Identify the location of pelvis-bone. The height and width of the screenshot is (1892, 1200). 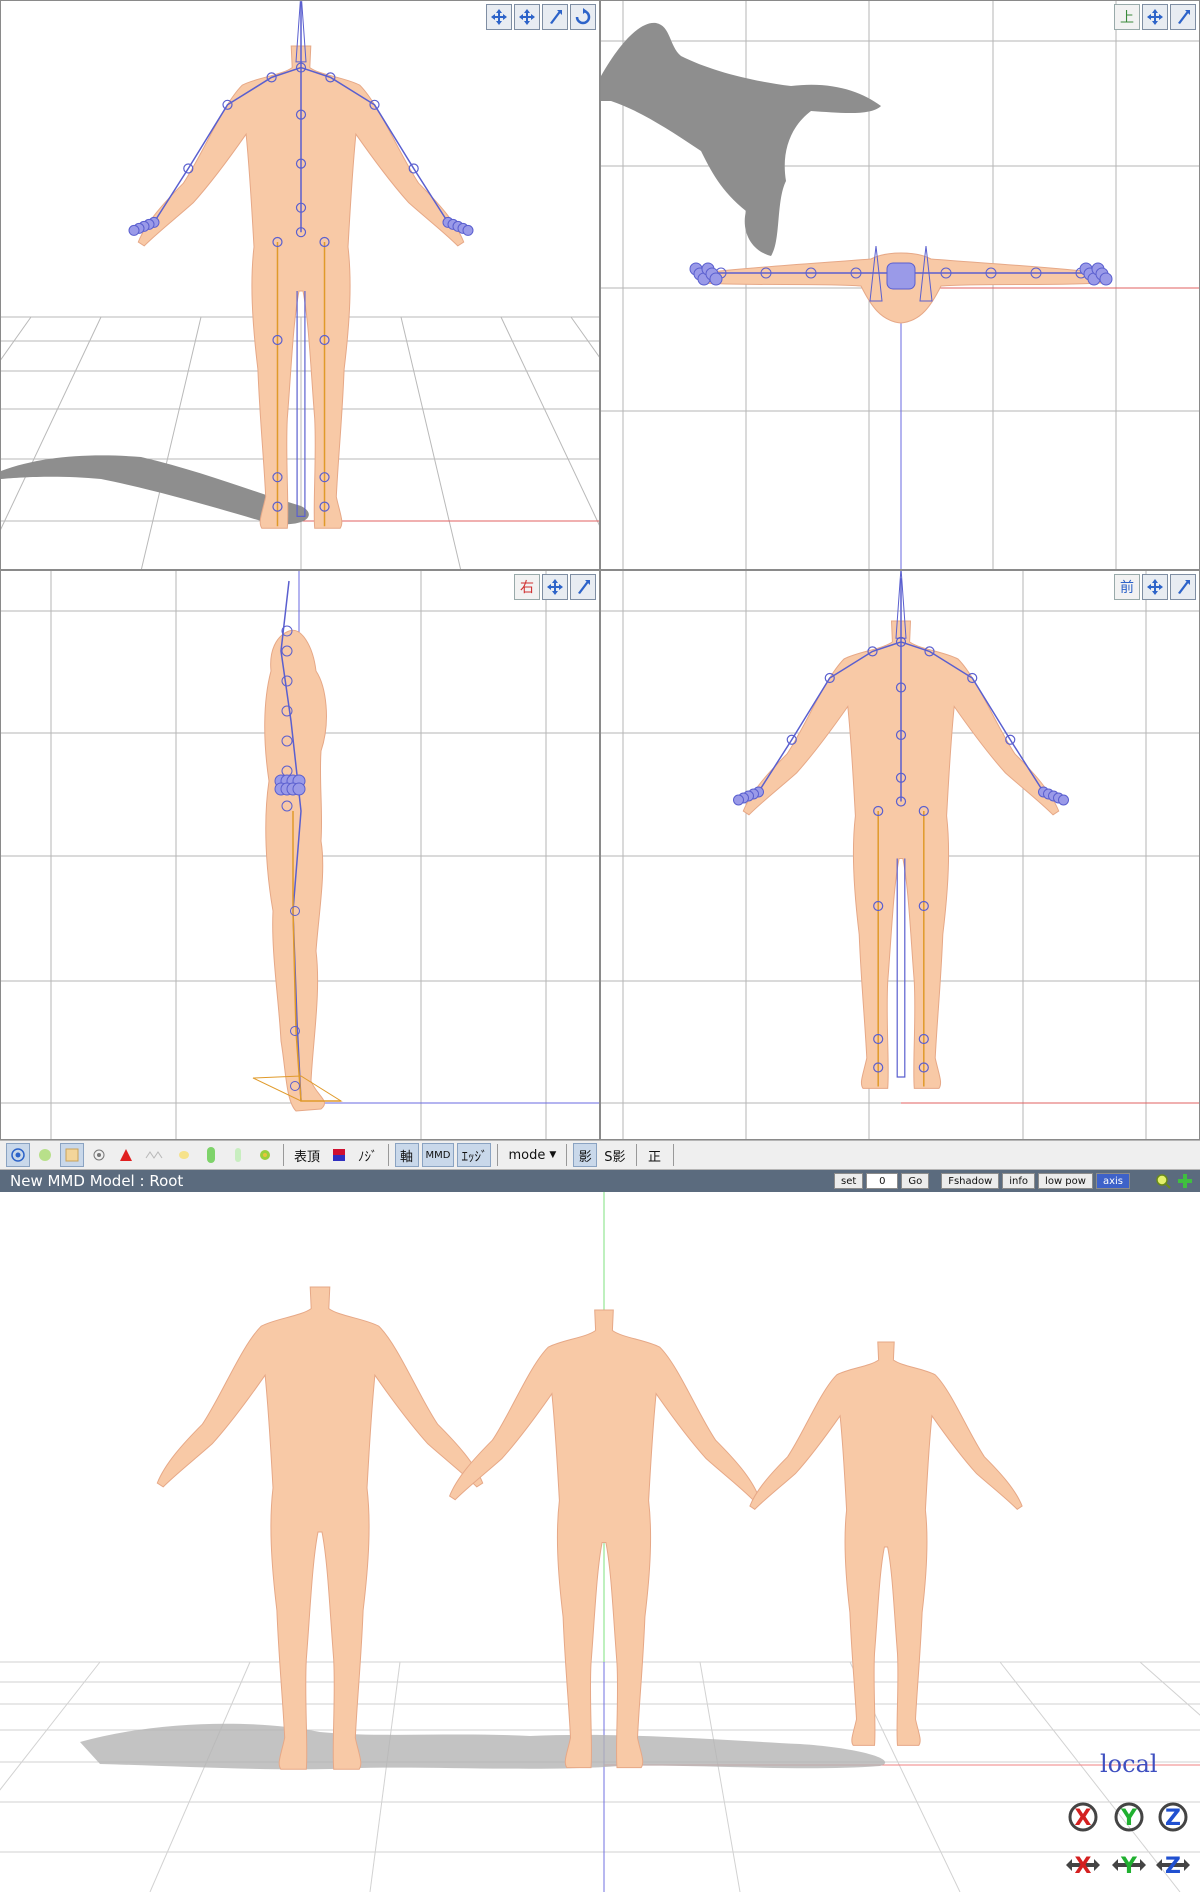
(901, 276).